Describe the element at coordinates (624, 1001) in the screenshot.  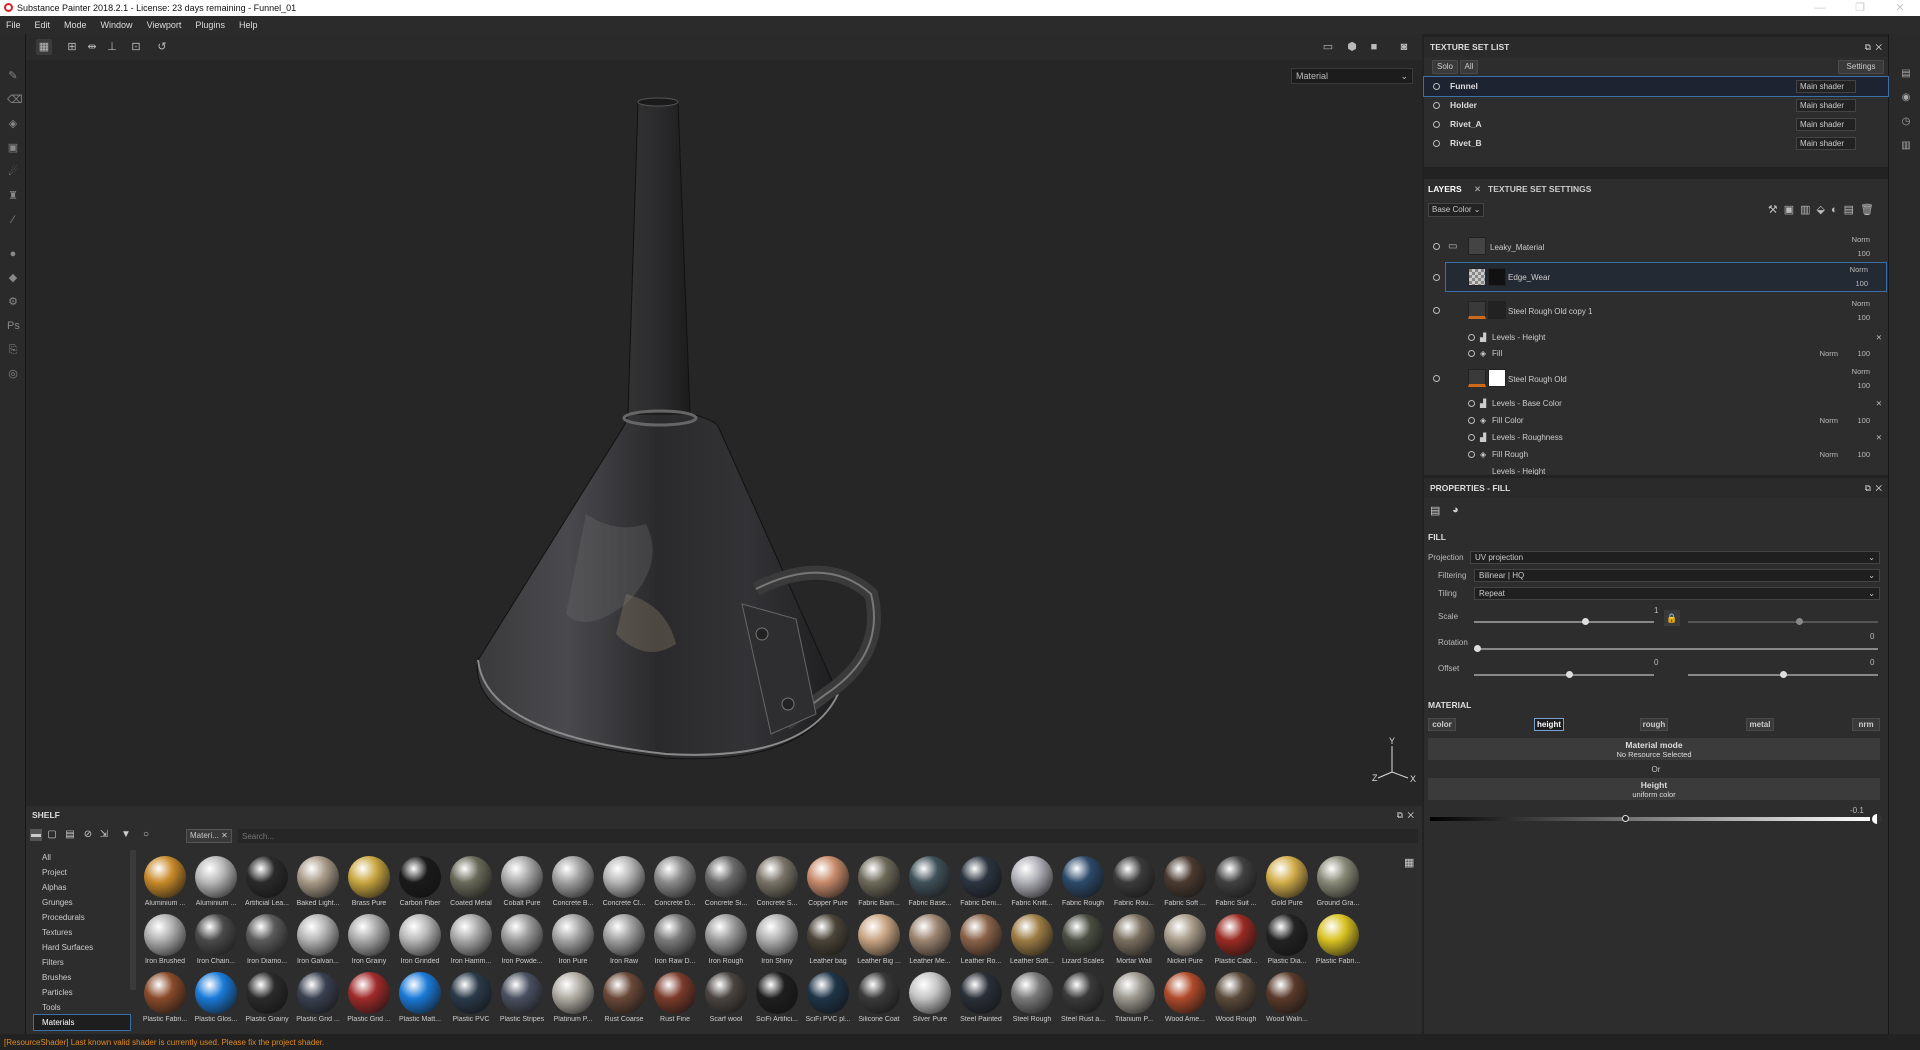
I see `material-thumbnail: Rust Coarse` at that location.